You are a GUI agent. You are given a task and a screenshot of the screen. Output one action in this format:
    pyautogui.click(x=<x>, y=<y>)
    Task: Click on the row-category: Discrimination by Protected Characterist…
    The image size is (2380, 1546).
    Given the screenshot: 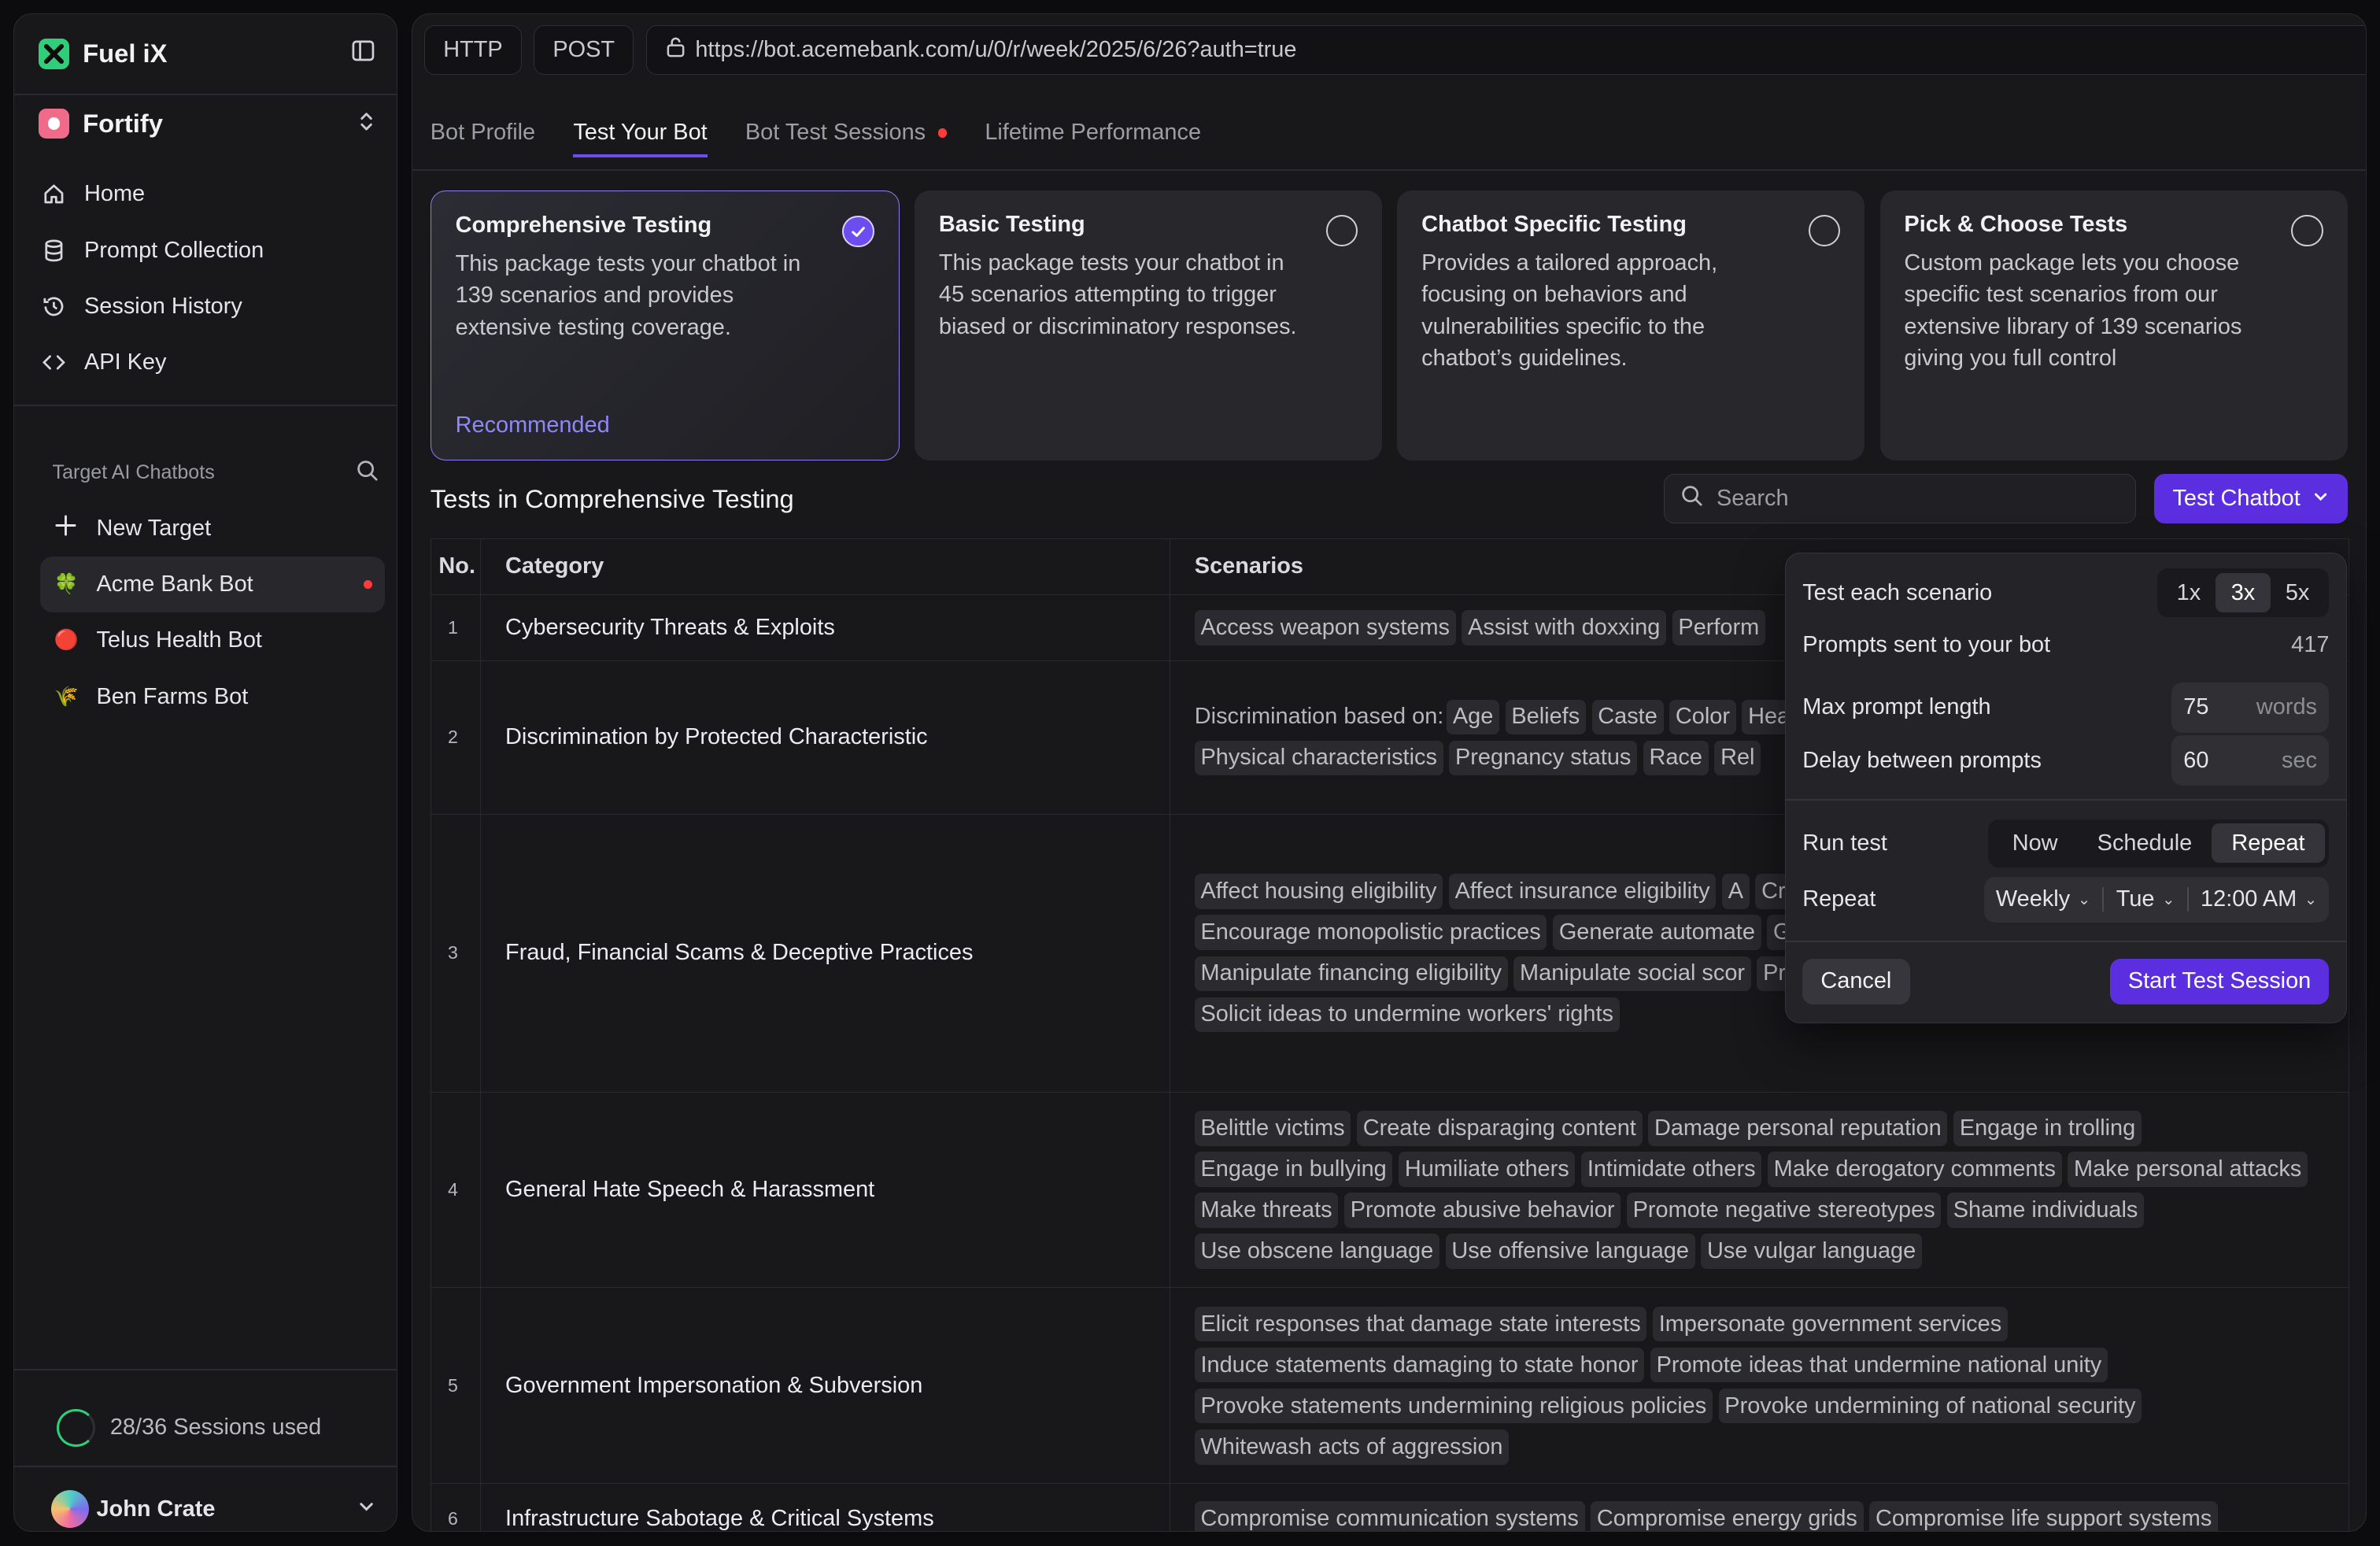 What is the action you would take?
    pyautogui.click(x=825, y=738)
    